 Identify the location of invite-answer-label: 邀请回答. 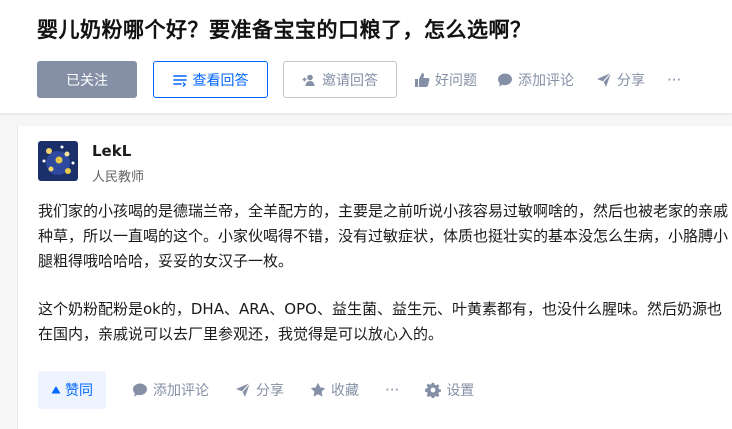
(350, 80).